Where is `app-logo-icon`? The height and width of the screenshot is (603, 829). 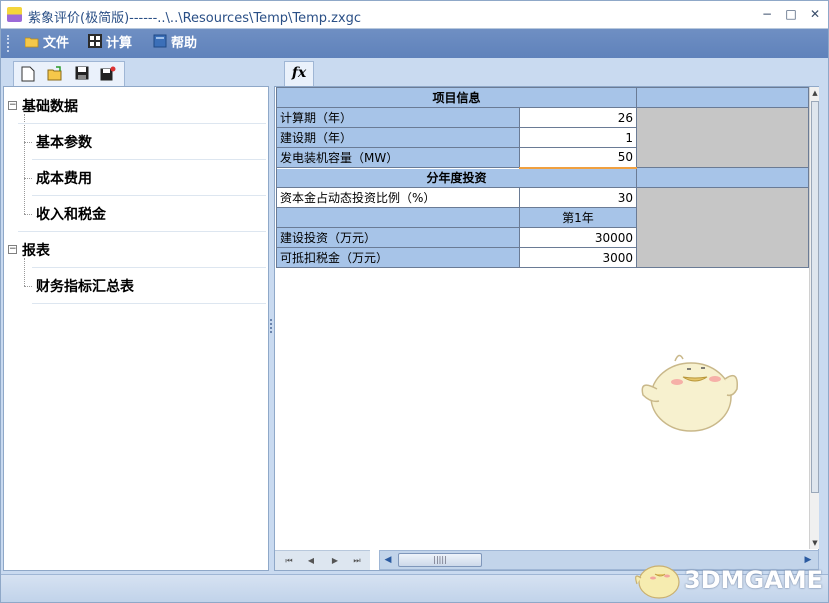 app-logo-icon is located at coordinates (14, 14).